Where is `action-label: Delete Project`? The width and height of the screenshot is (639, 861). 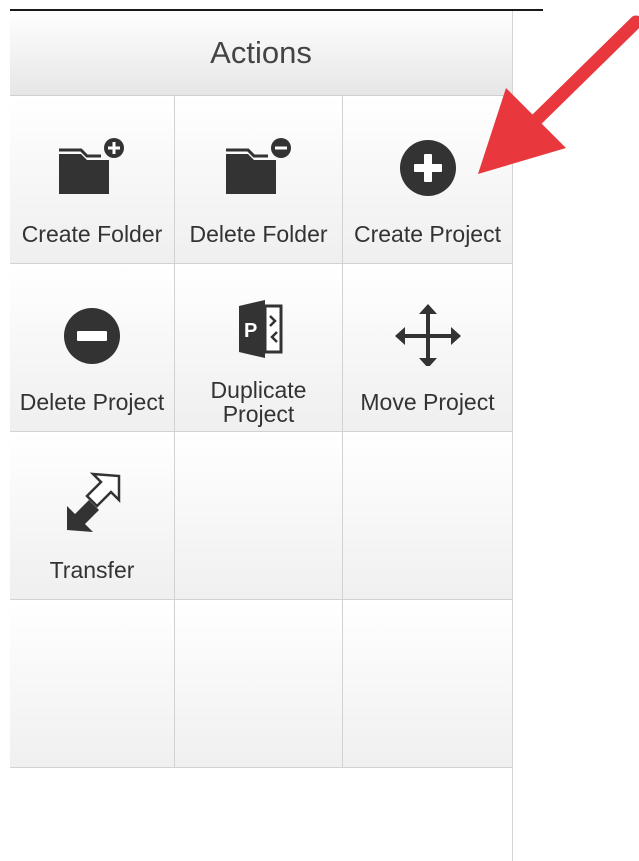
action-label: Delete Project is located at coordinates (92, 402).